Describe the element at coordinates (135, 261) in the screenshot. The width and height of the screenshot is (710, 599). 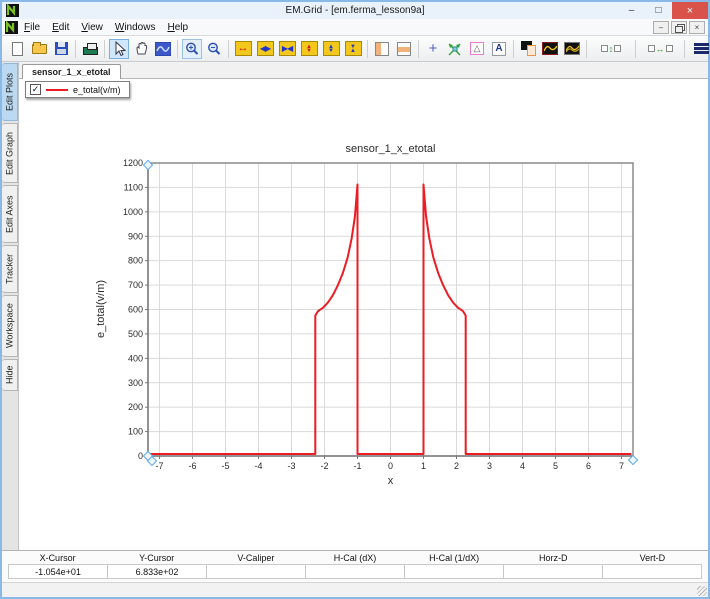
I see `y-tick-label: 800` at that location.